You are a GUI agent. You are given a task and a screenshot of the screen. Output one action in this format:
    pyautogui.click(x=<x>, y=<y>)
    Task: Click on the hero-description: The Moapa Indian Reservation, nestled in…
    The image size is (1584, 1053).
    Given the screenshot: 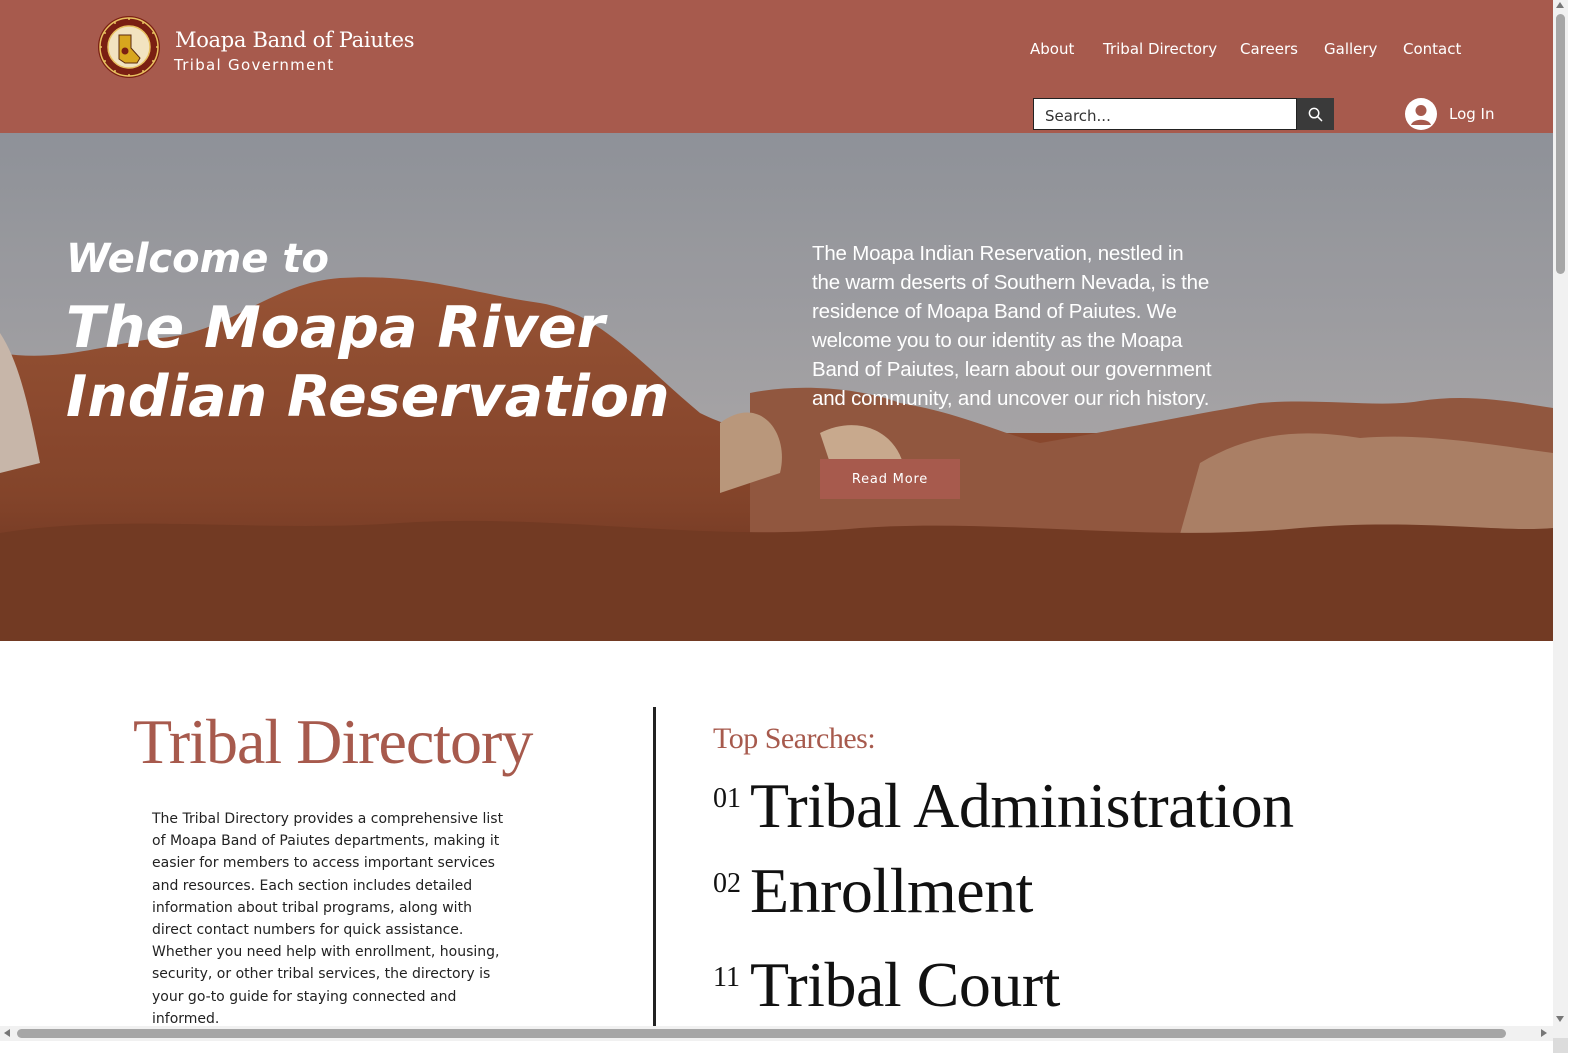 What is the action you would take?
    pyautogui.click(x=1012, y=326)
    